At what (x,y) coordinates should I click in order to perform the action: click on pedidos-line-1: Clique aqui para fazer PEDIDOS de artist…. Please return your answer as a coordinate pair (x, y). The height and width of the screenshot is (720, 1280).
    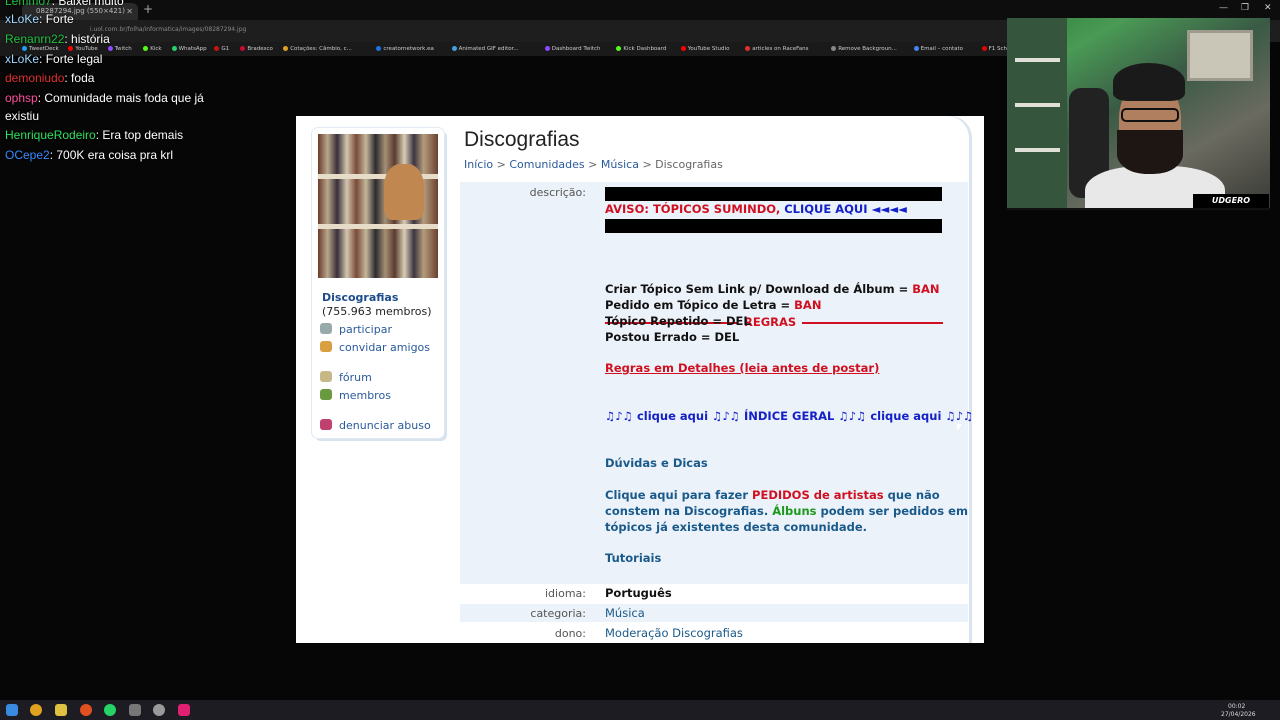
    Looking at the image, I should click on (772, 495).